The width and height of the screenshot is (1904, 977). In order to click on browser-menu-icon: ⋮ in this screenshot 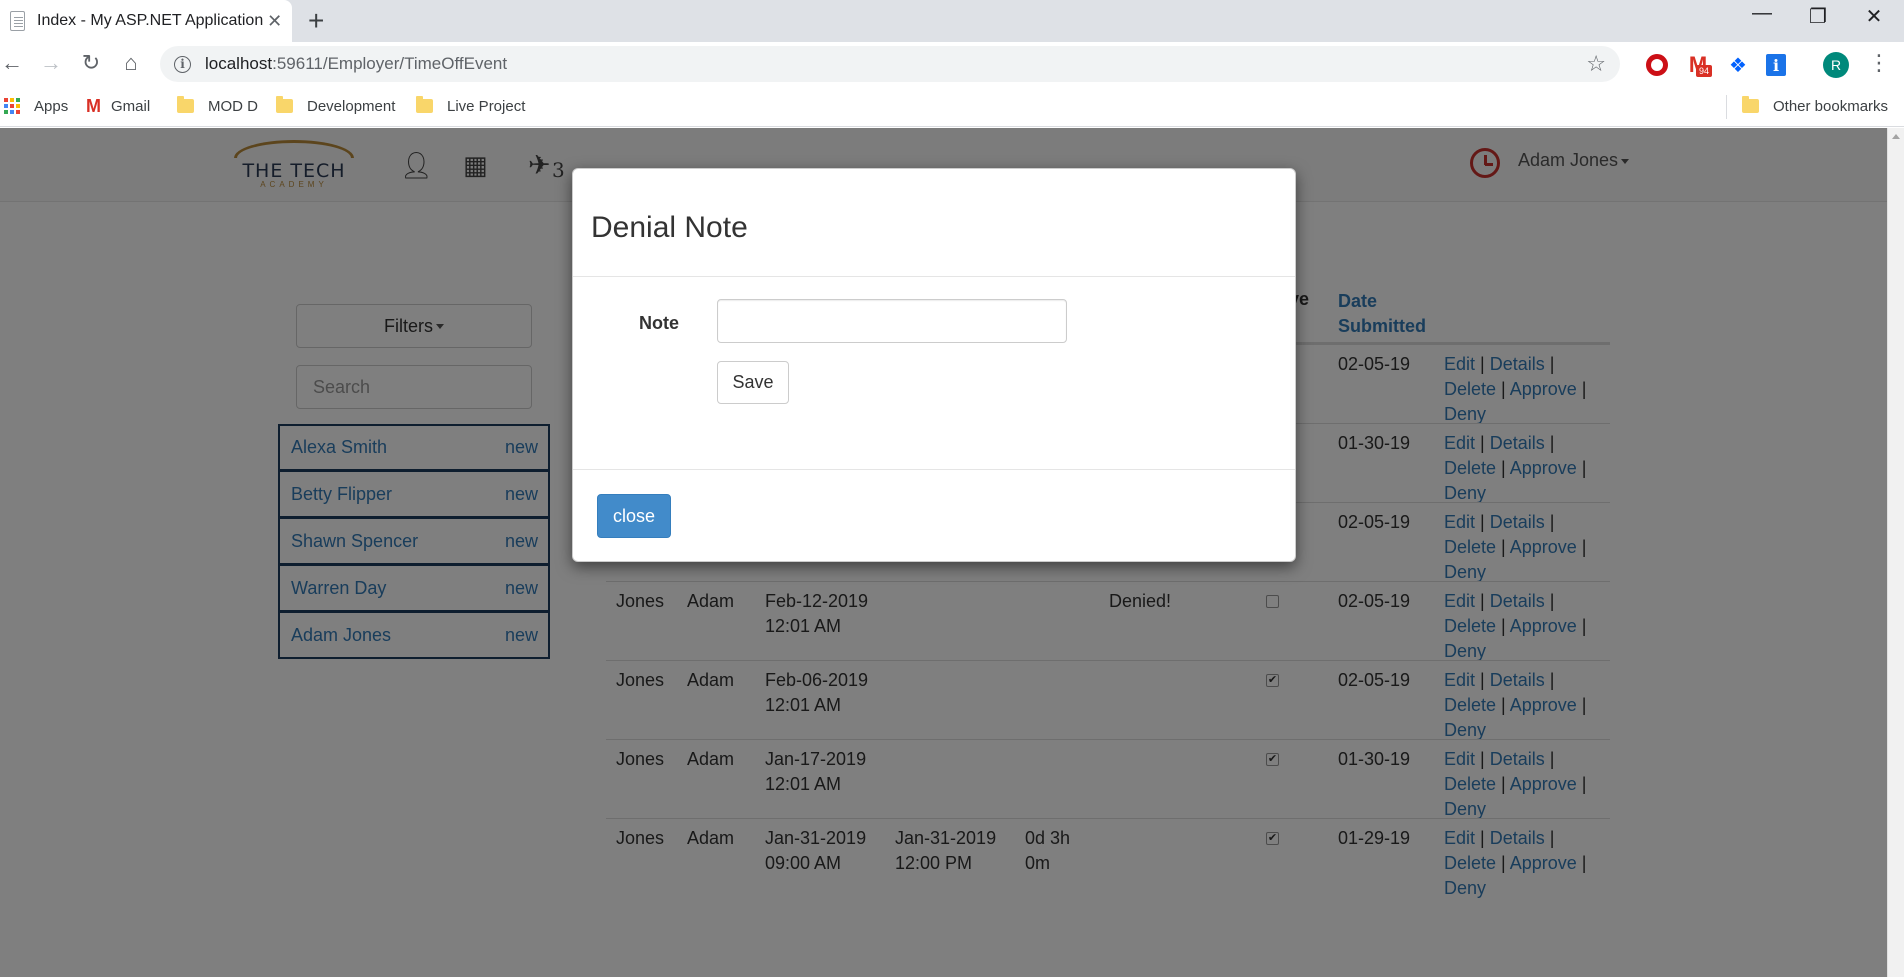, I will do `click(1879, 63)`.